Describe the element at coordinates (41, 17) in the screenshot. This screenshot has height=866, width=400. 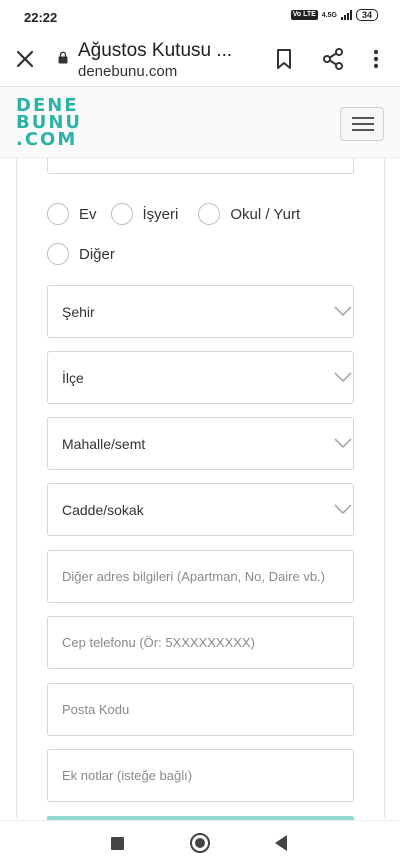
I see `status-time: 22:22` at that location.